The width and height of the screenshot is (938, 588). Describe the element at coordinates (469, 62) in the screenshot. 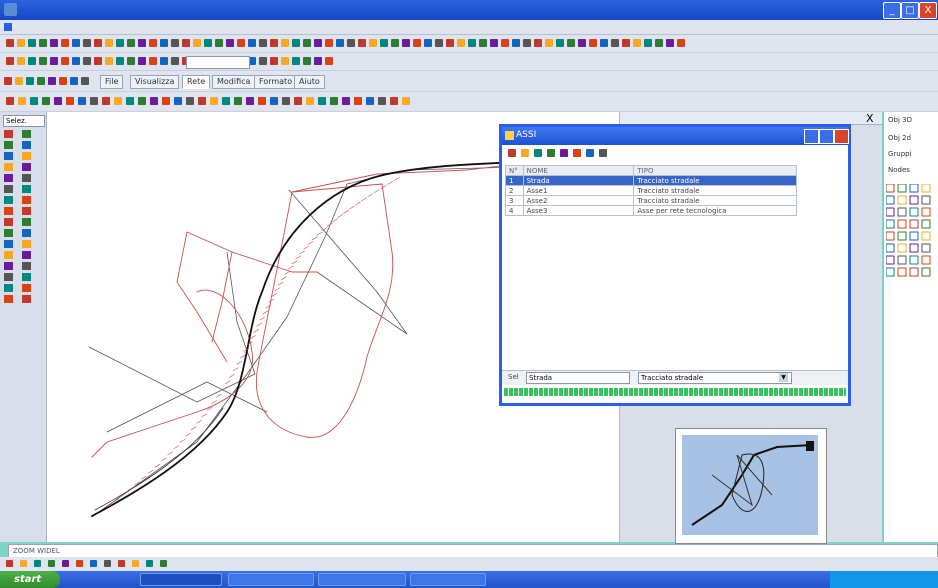

I see `toolbar-layers` at that location.